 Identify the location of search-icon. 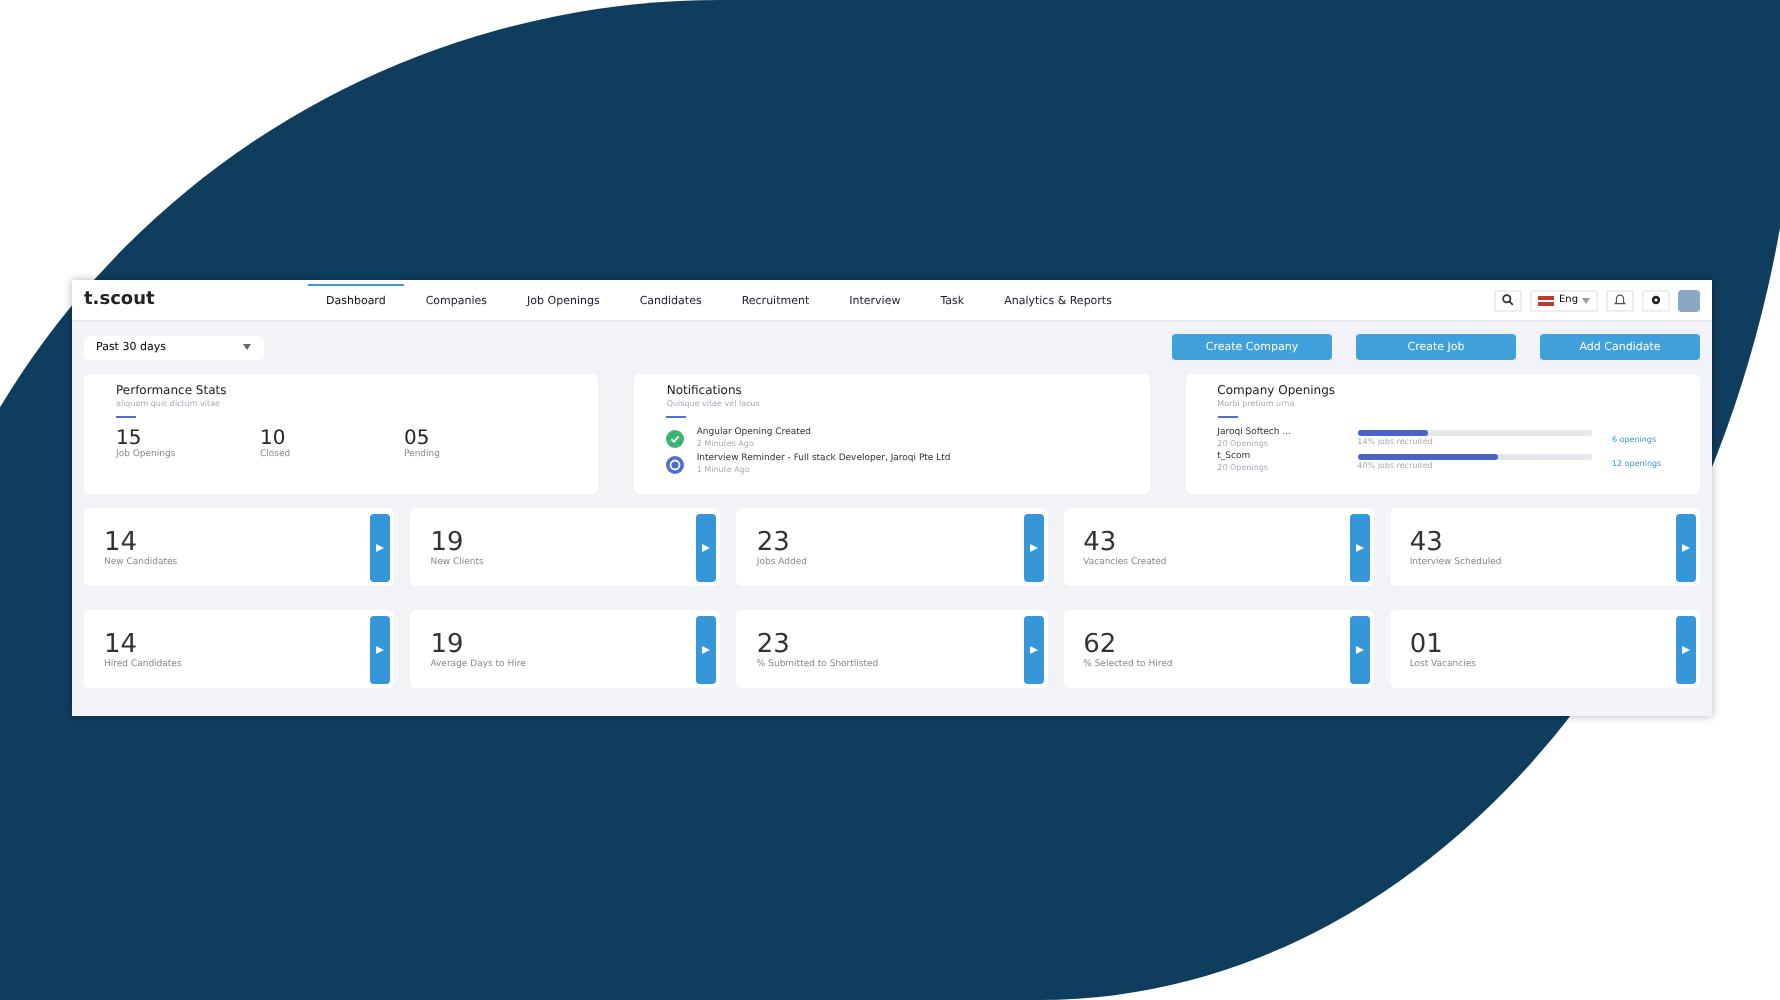
(1508, 300).